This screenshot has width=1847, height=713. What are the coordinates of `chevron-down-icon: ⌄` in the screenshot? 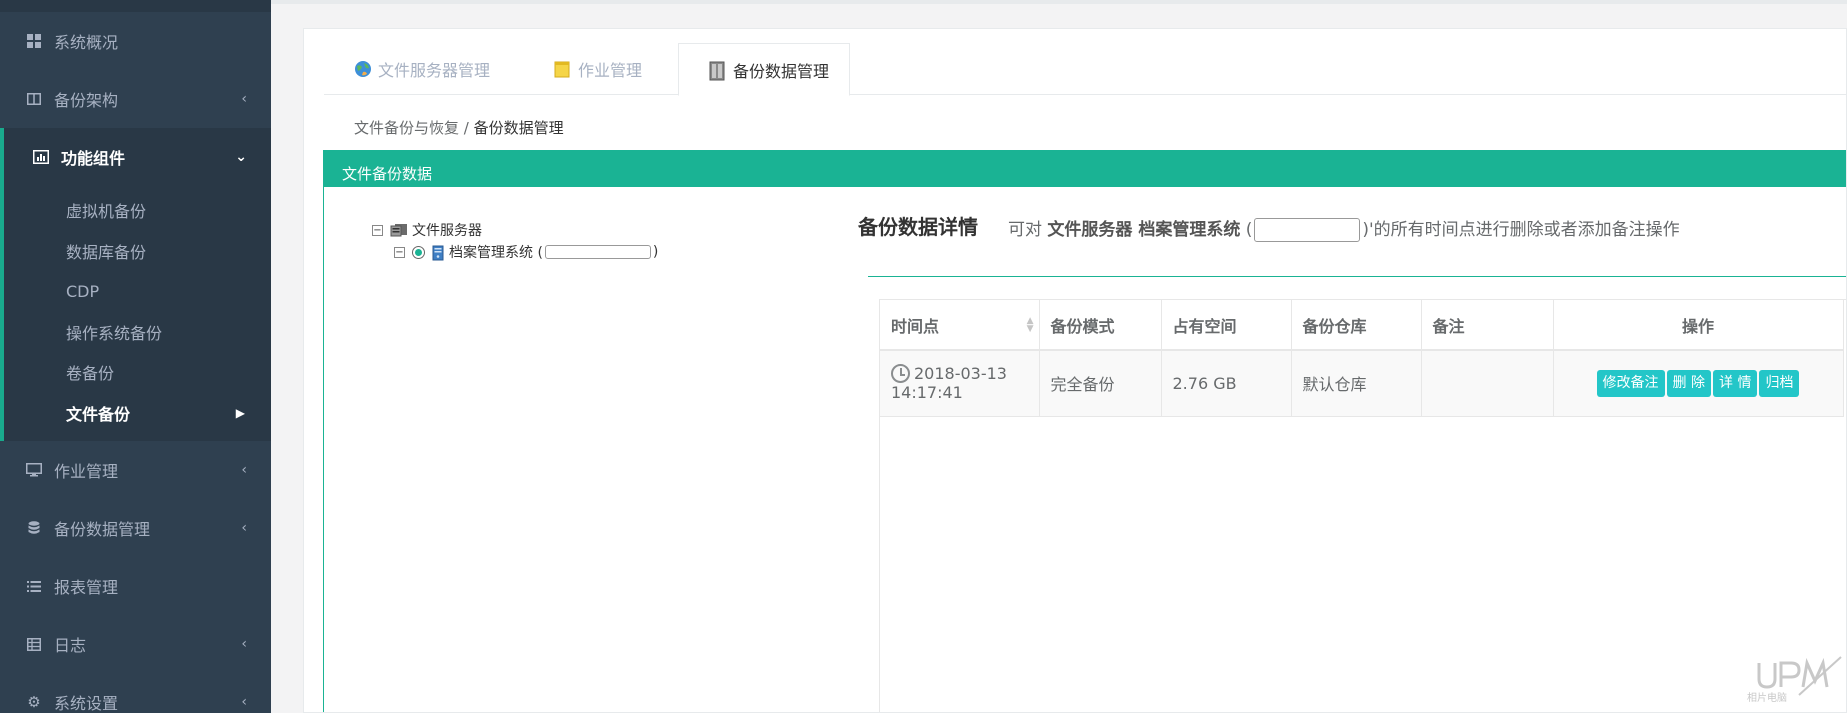 It's located at (241, 157).